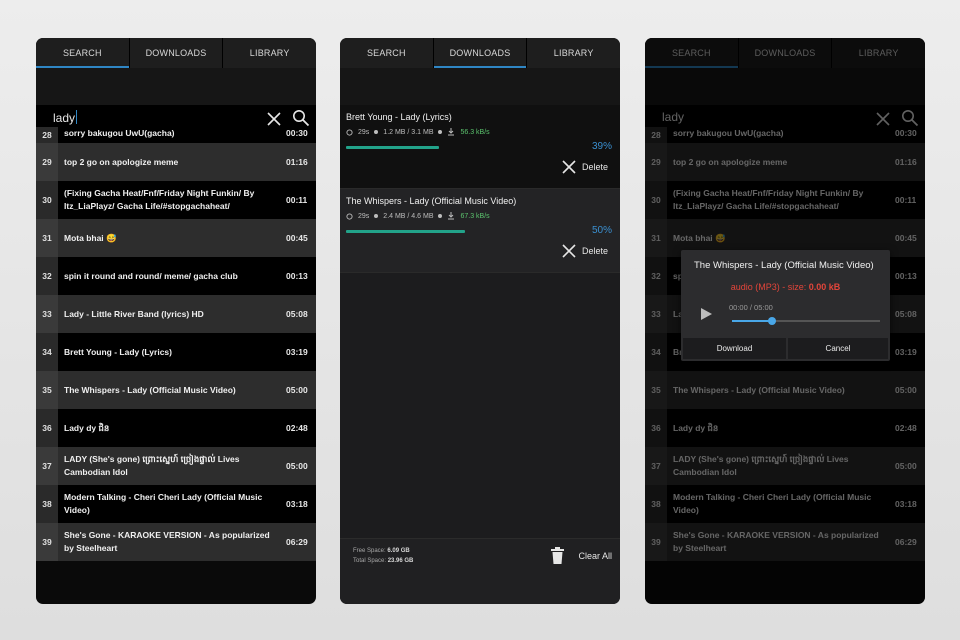  Describe the element at coordinates (297, 542) in the screenshot. I see `row-duration: 06:29` at that location.